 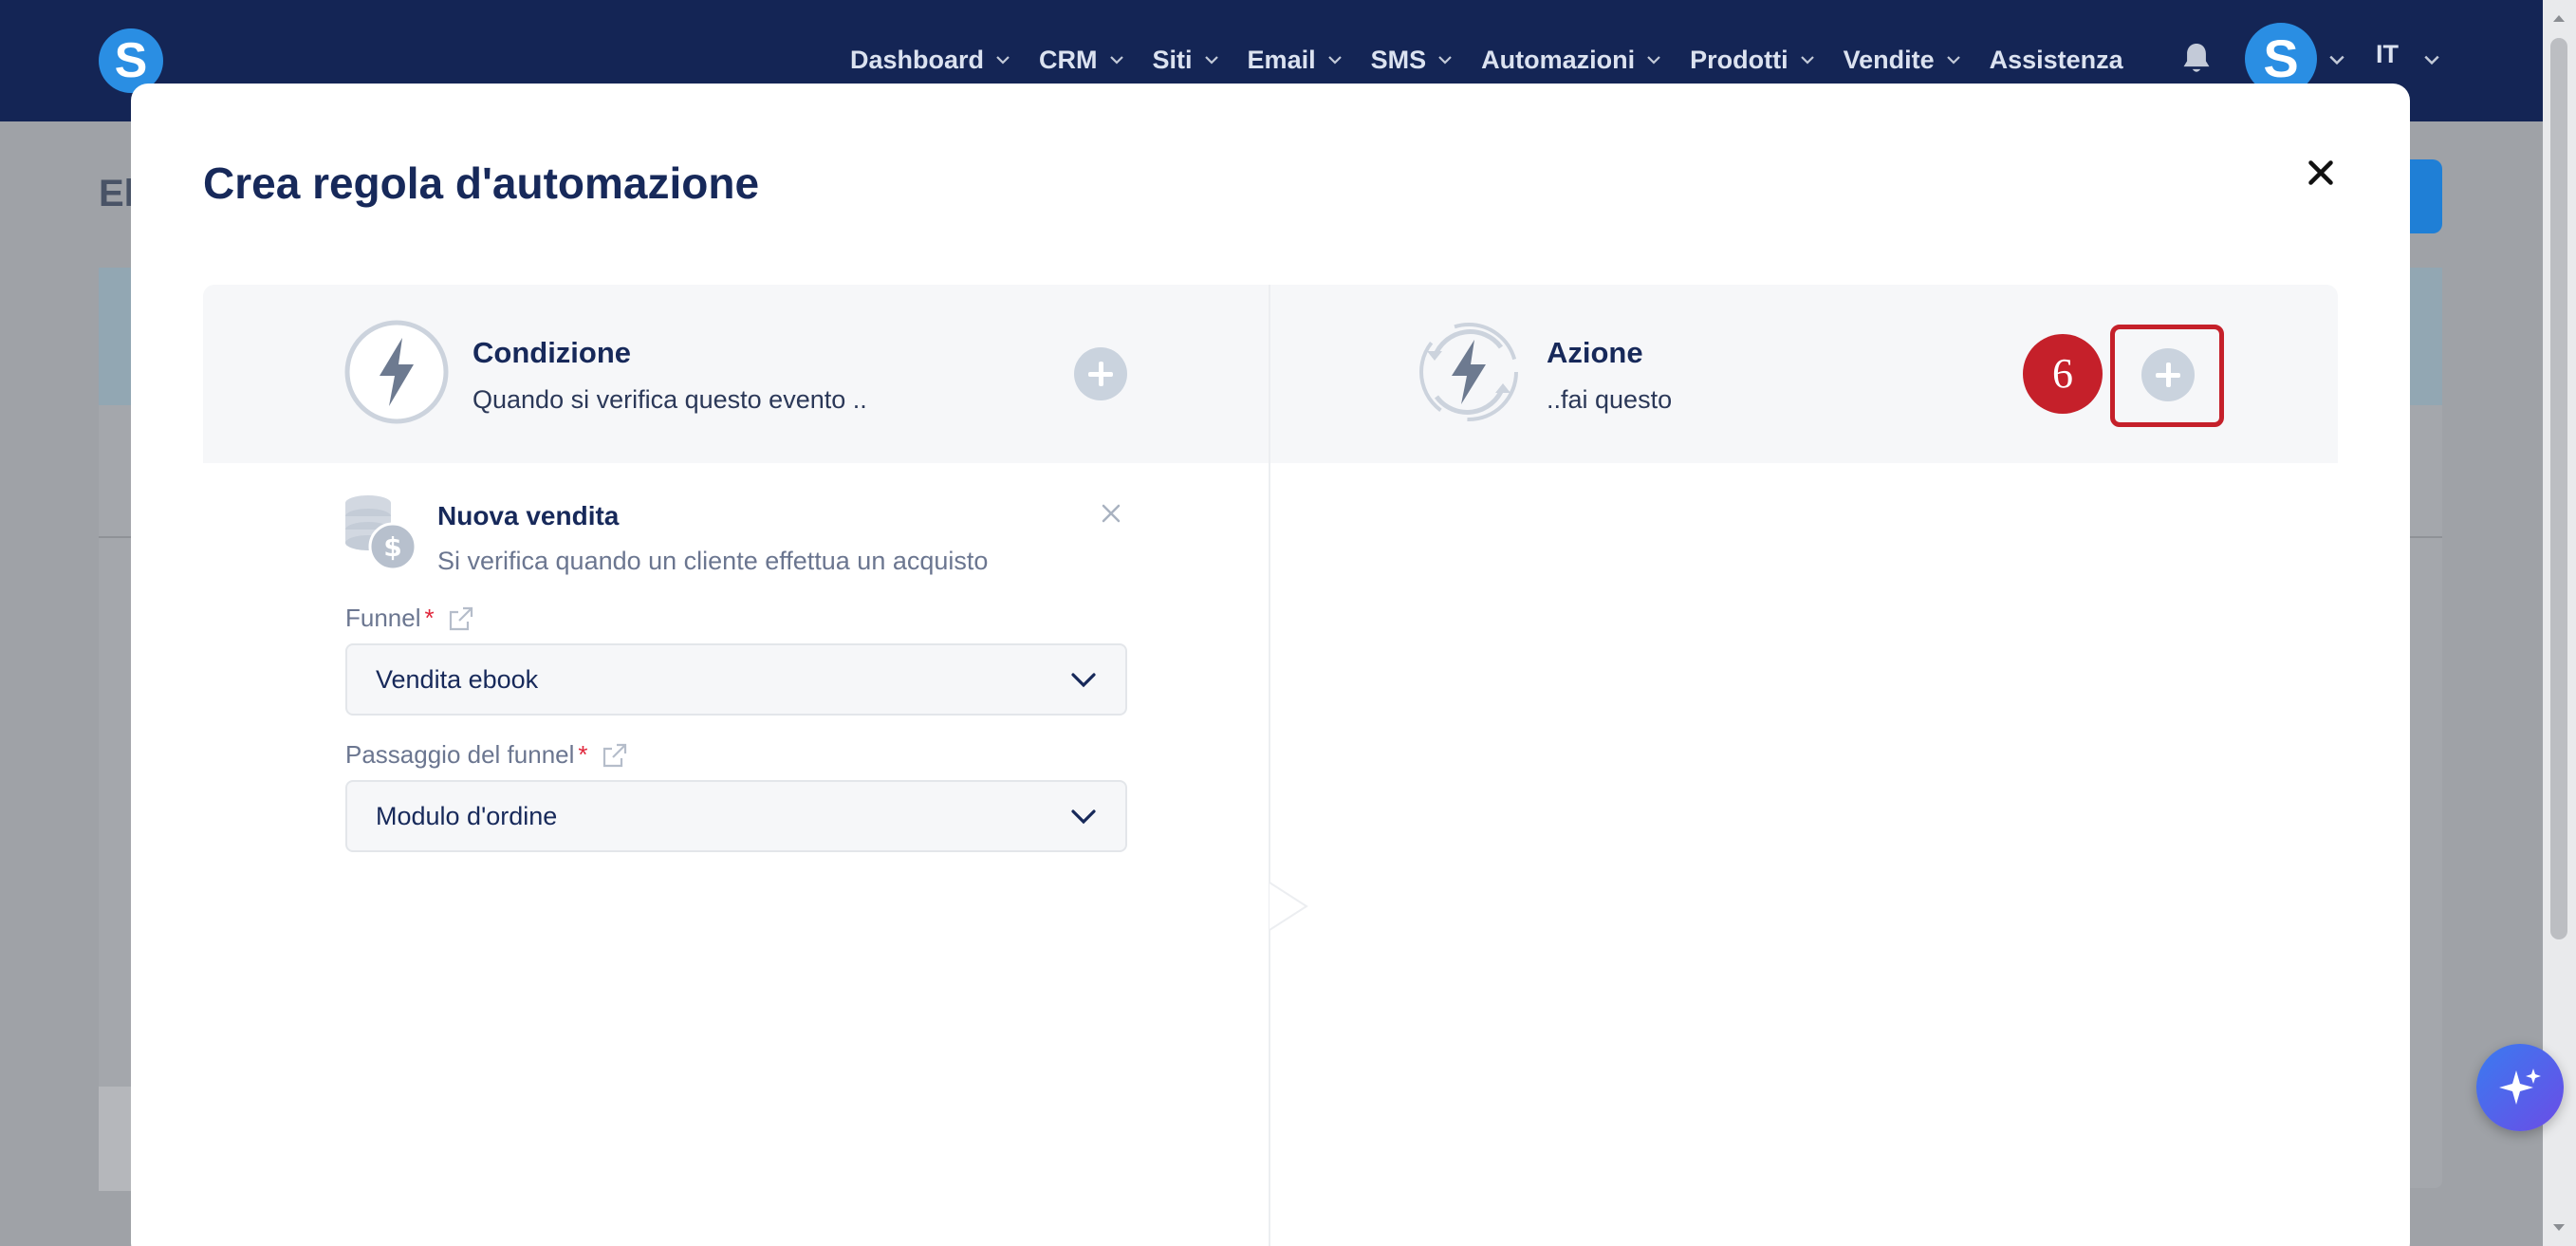 I want to click on nav-item-crm: CRM, so click(x=1081, y=60).